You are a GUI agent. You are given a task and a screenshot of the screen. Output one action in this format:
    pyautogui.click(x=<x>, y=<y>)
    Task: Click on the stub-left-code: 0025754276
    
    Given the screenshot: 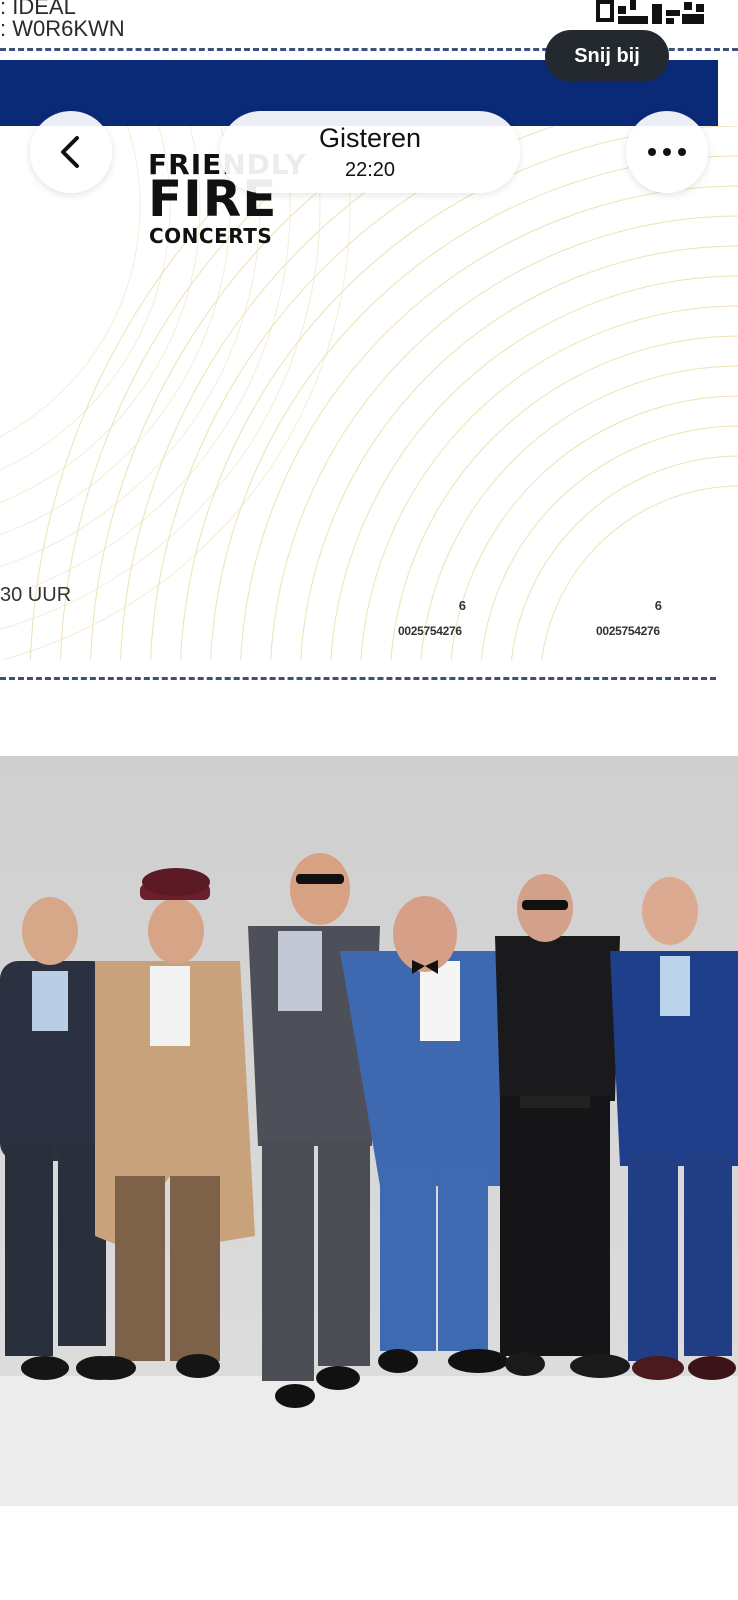 What is the action you would take?
    pyautogui.click(x=430, y=631)
    